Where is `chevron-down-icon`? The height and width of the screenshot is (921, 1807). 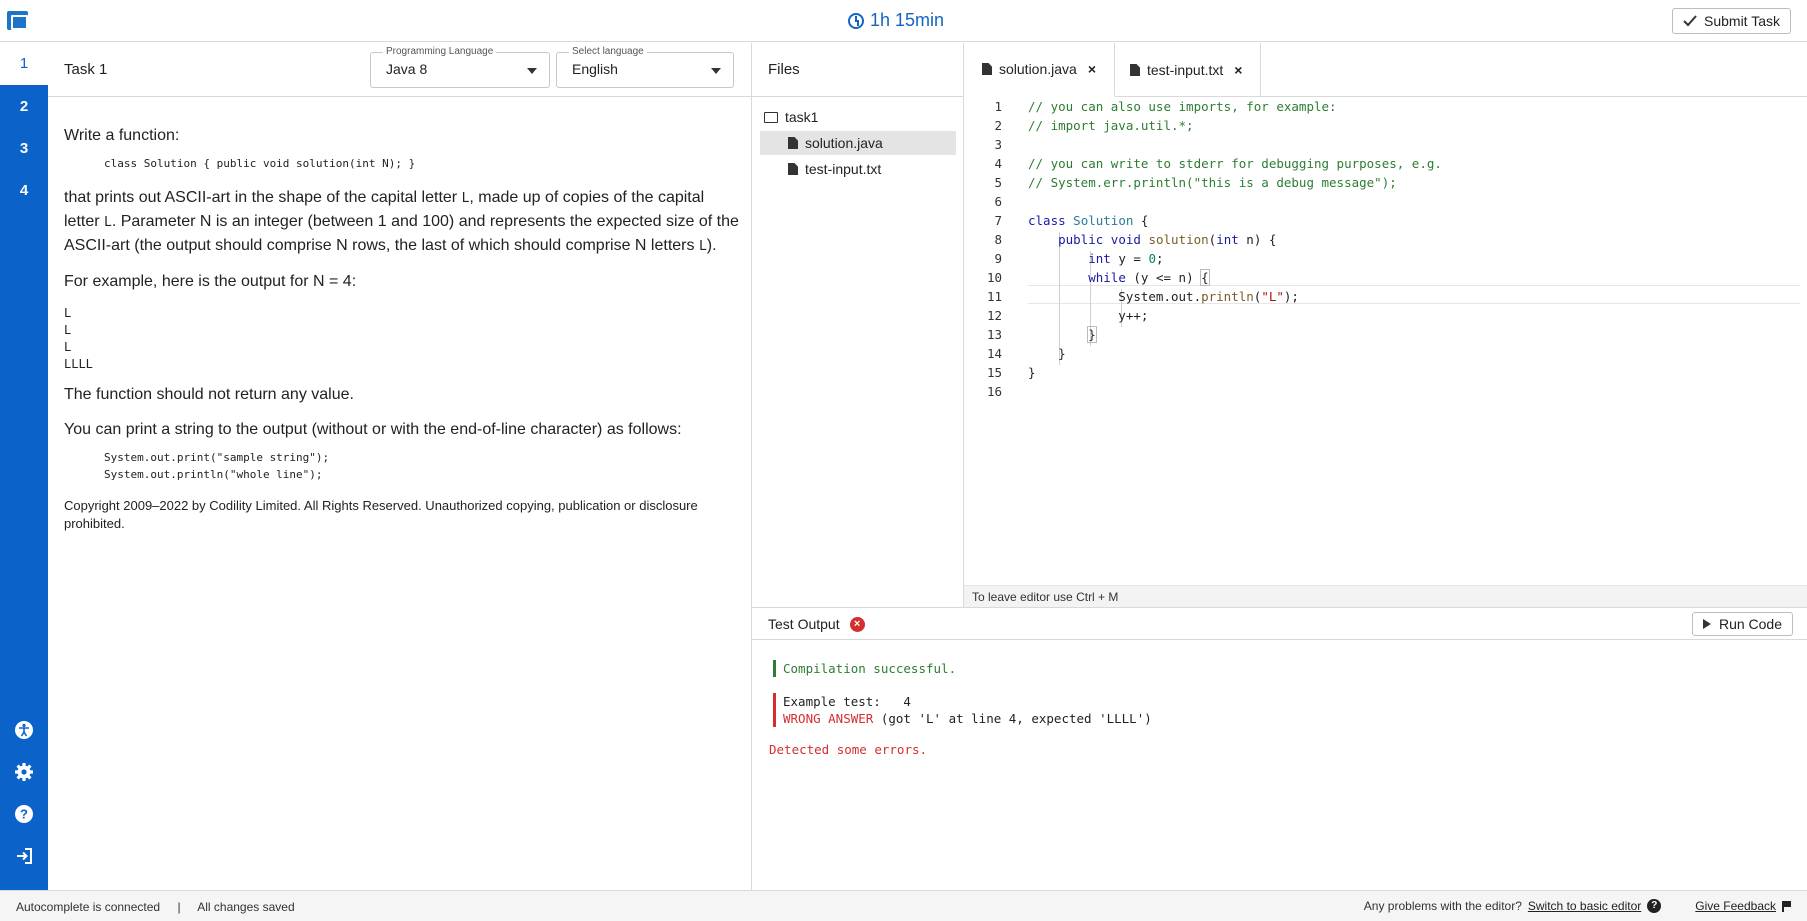
chevron-down-icon is located at coordinates (532, 71).